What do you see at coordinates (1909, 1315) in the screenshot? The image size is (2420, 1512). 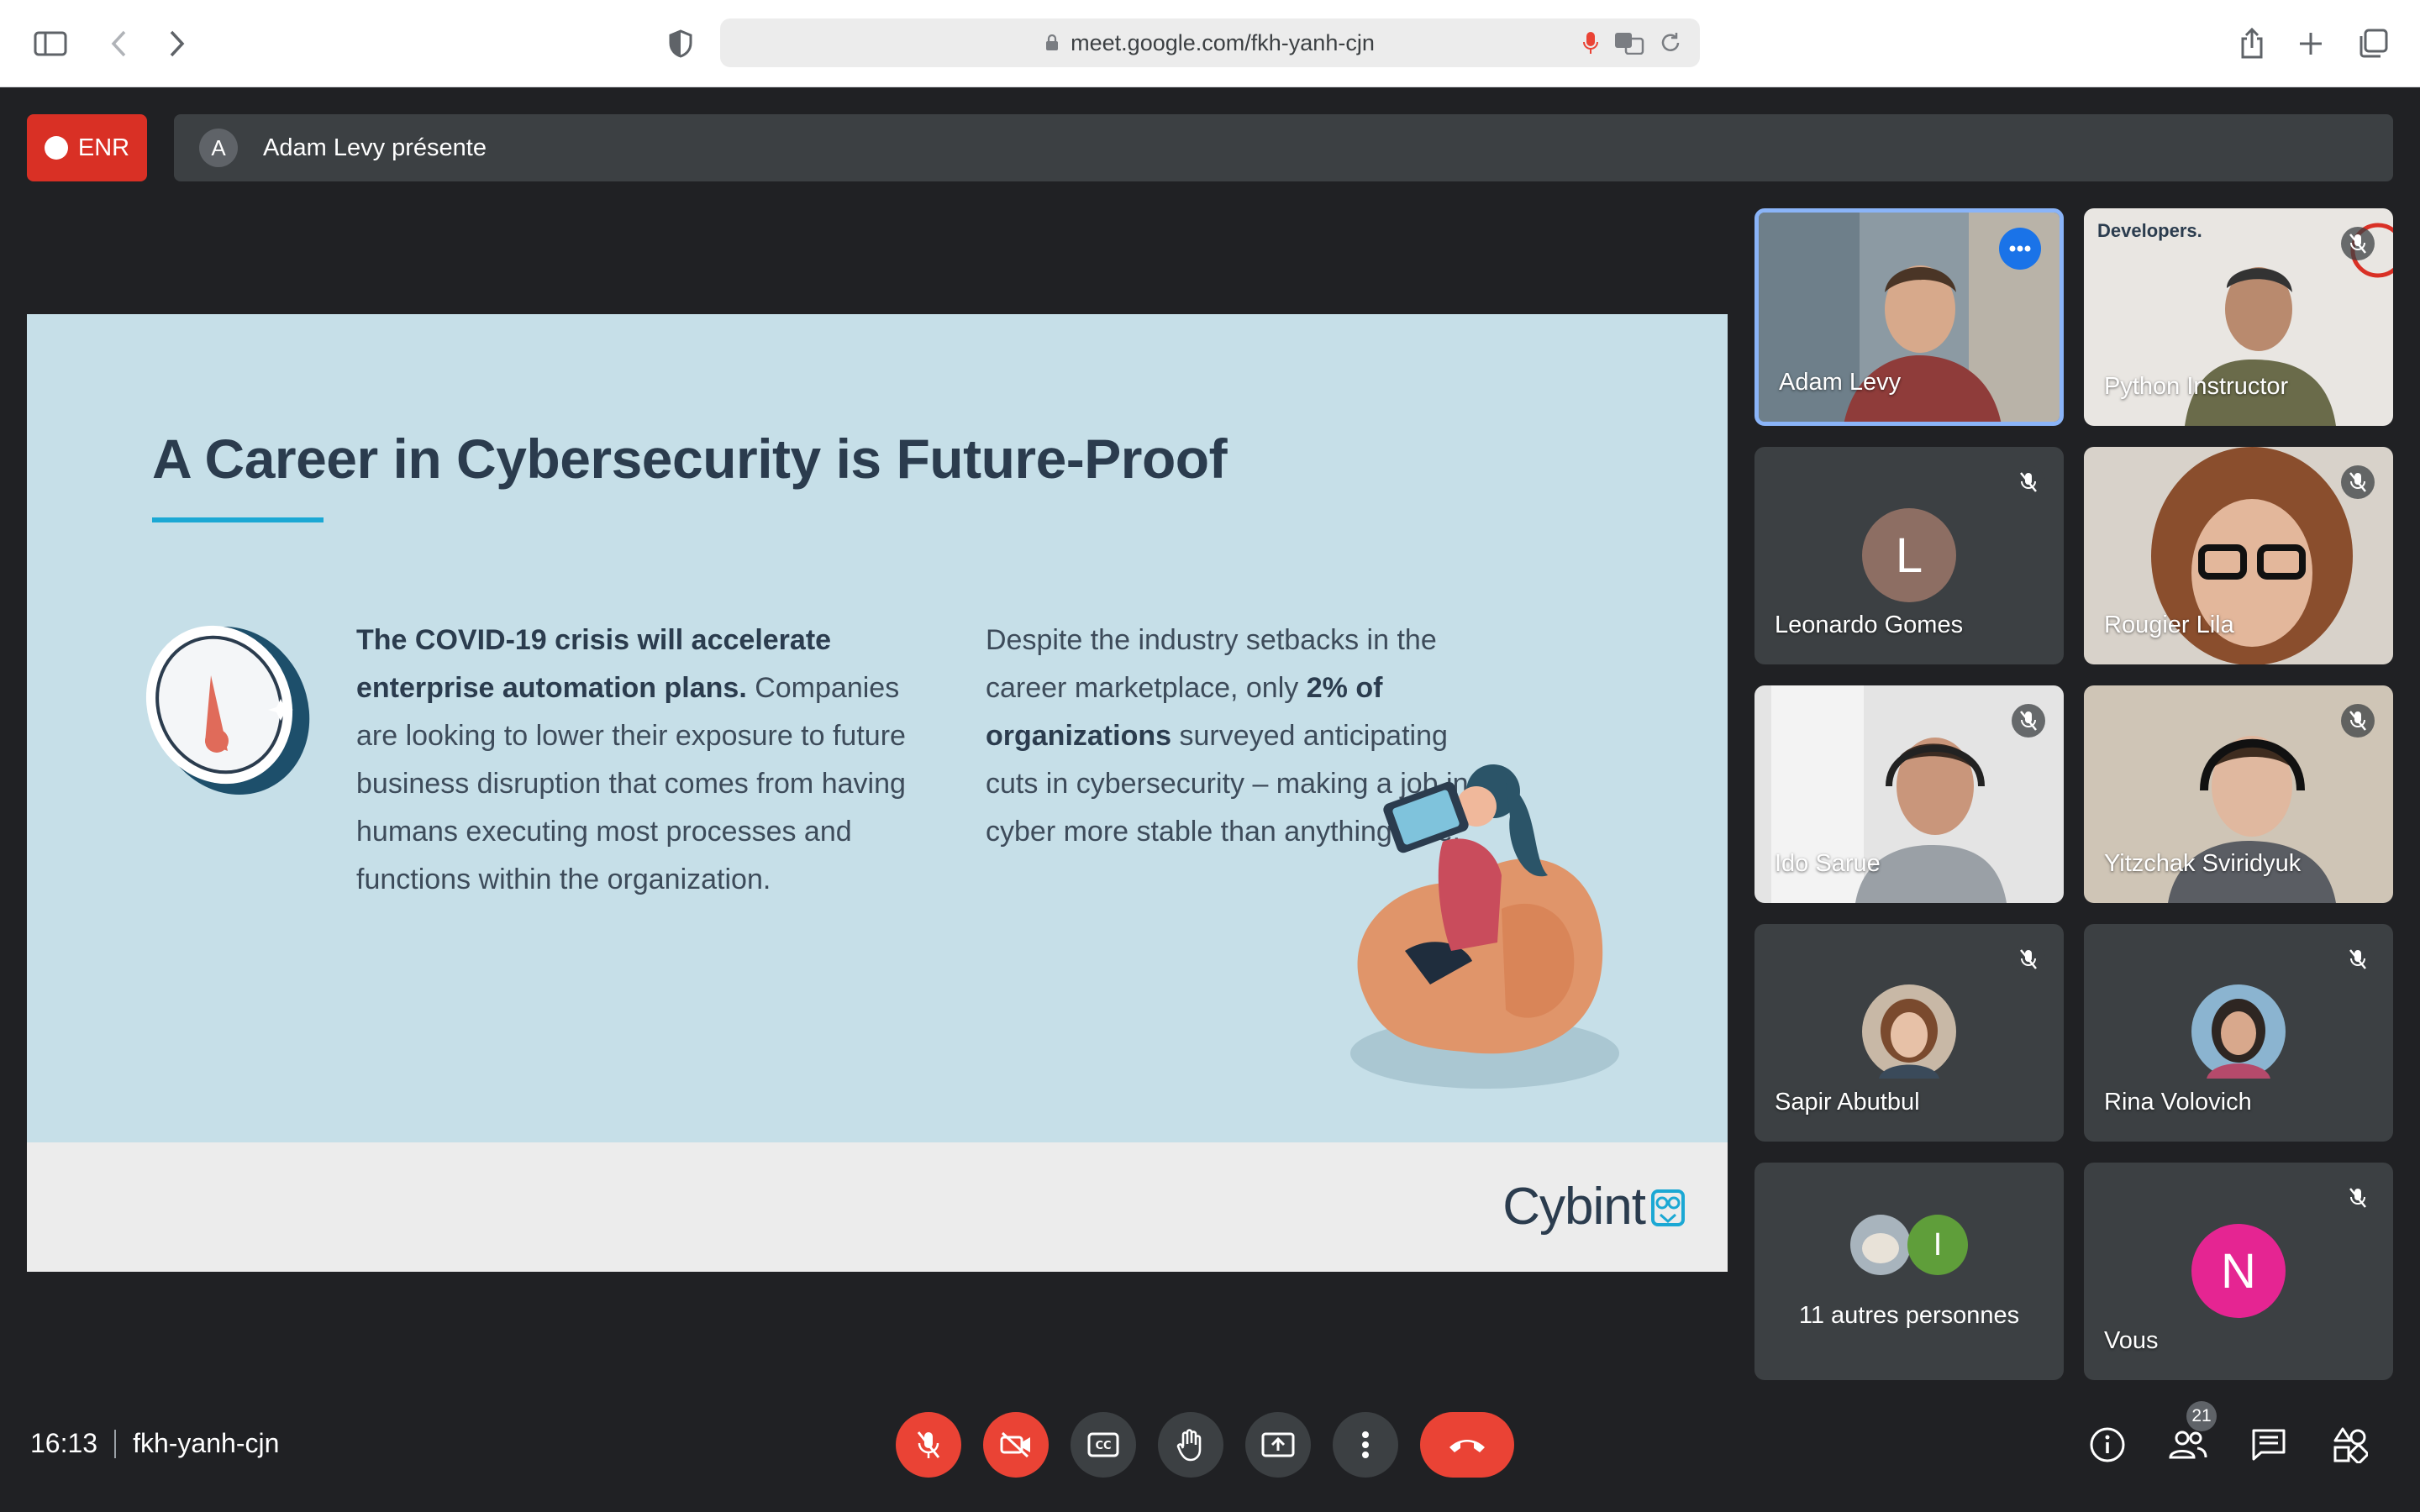 I see `participant-name: 11 autres personnes` at bounding box center [1909, 1315].